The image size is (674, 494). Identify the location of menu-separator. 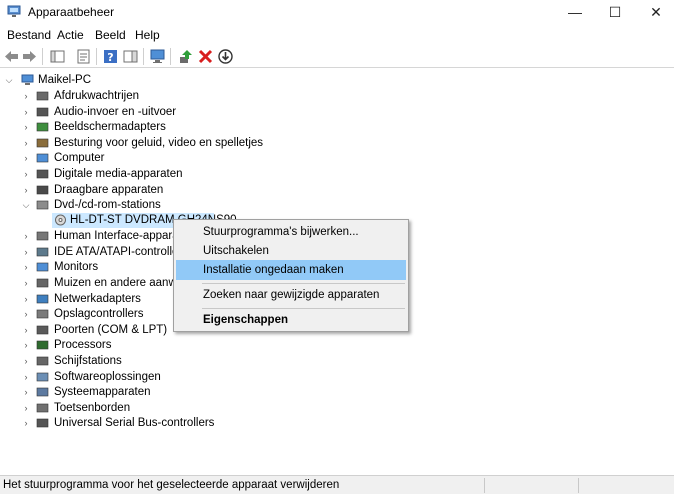
(303, 308).